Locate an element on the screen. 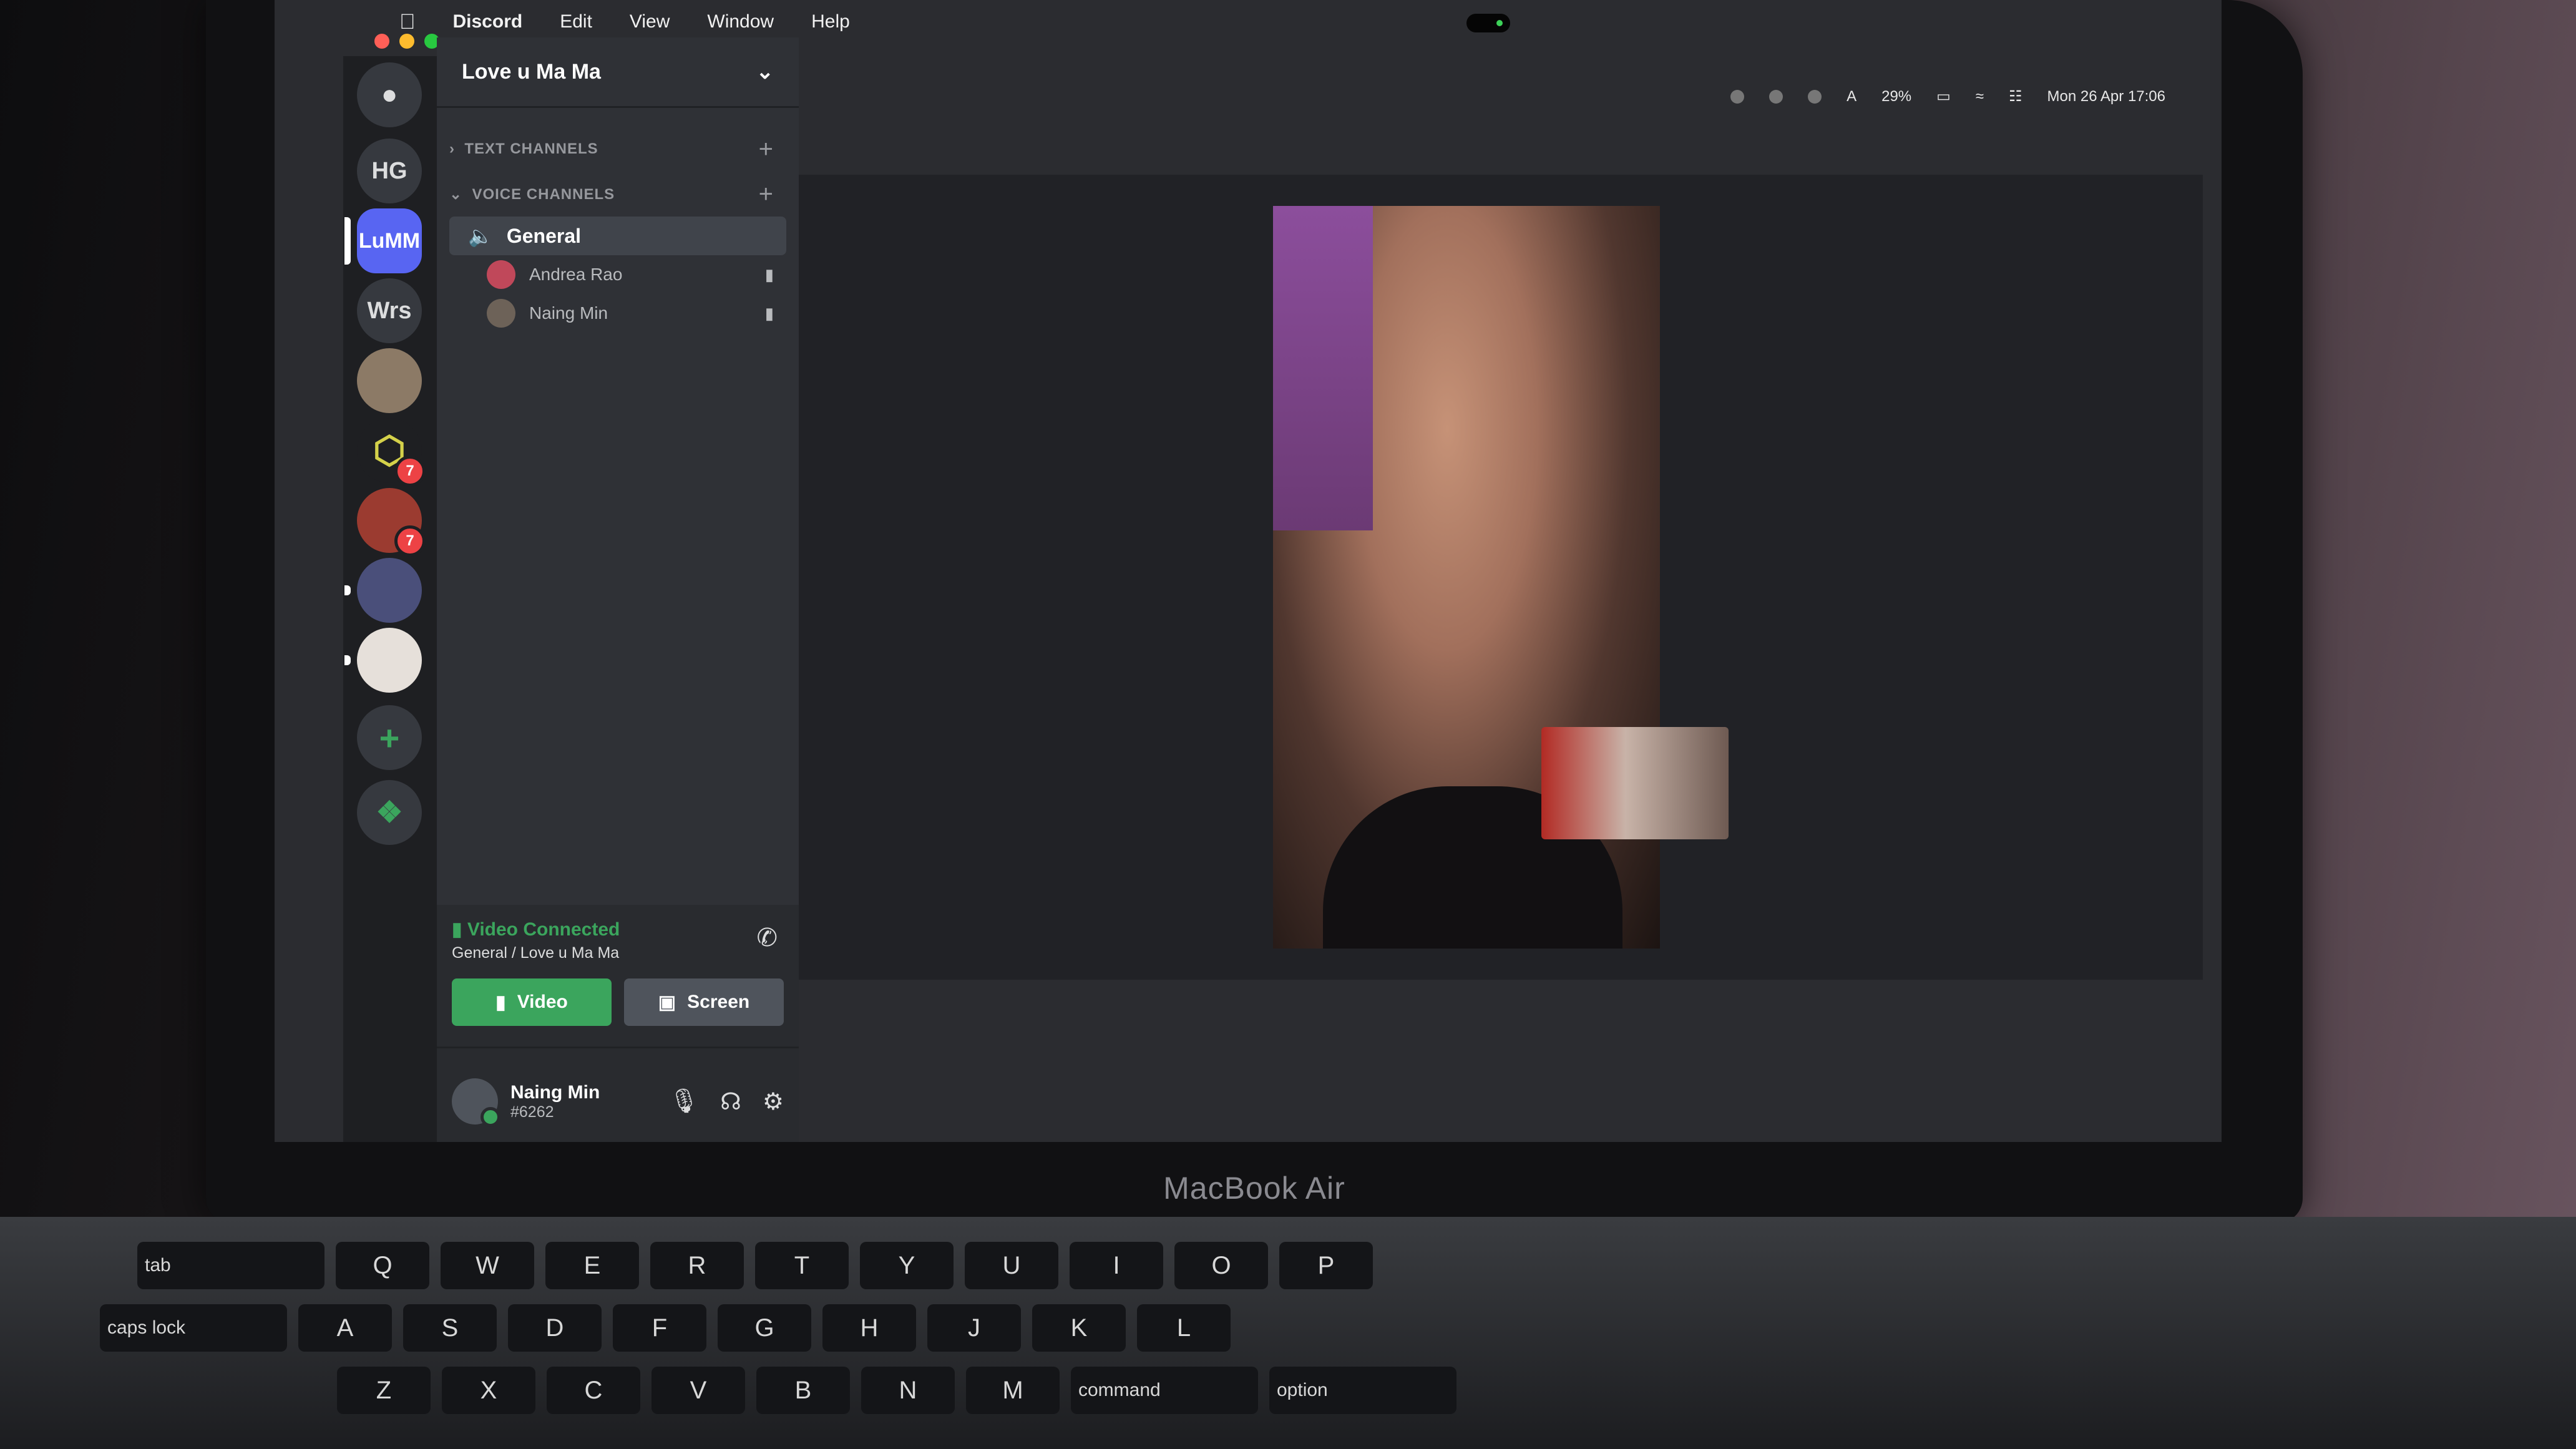 The height and width of the screenshot is (1449, 2576). signal-icon: ▮ is located at coordinates (457, 929).